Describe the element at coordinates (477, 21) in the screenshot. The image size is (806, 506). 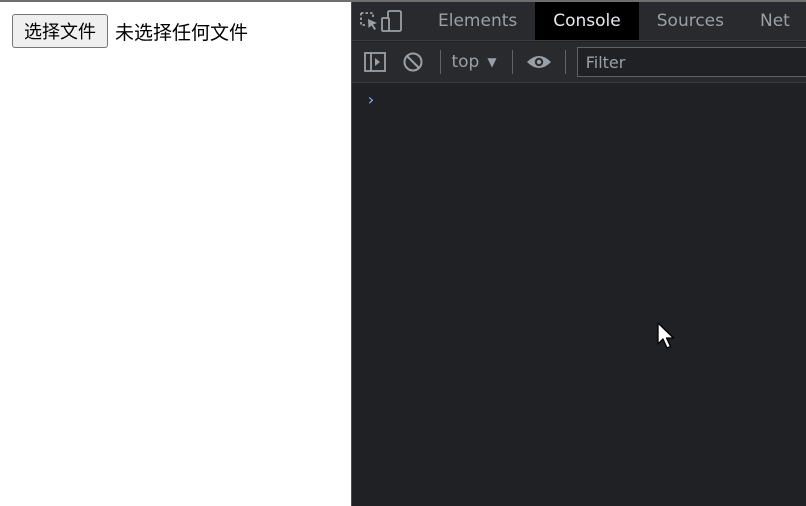
I see `tab-elements: Elements` at that location.